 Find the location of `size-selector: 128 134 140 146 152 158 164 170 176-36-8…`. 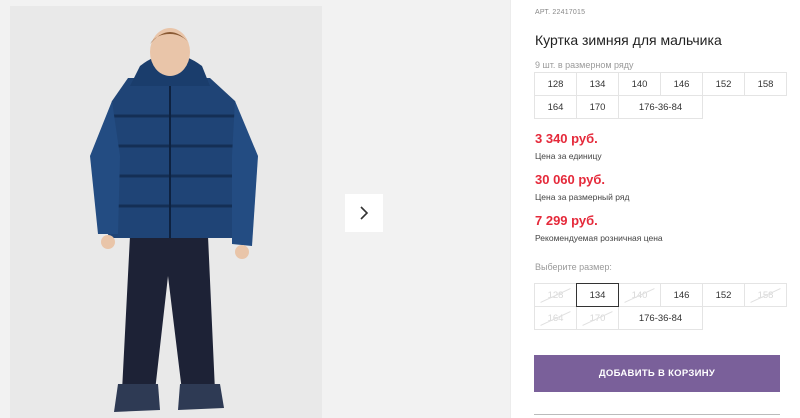

size-selector: 128 134 140 146 152 158 164 170 176-36-8… is located at coordinates (660, 306).